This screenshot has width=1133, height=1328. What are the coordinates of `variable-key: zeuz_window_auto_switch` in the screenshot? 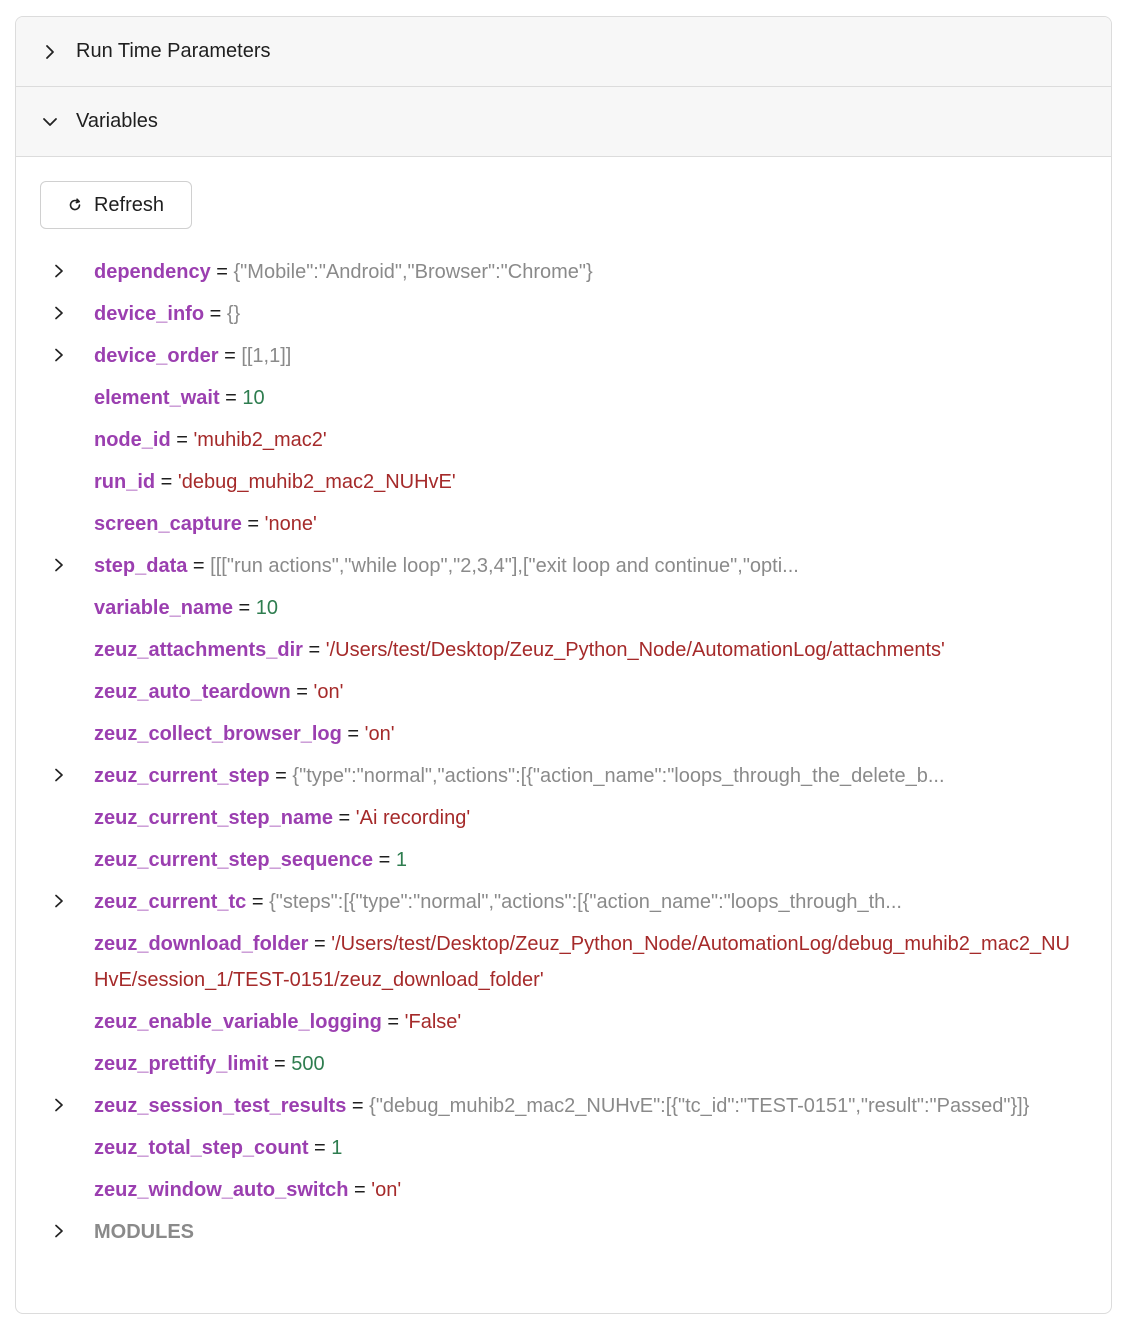 It's located at (221, 1190).